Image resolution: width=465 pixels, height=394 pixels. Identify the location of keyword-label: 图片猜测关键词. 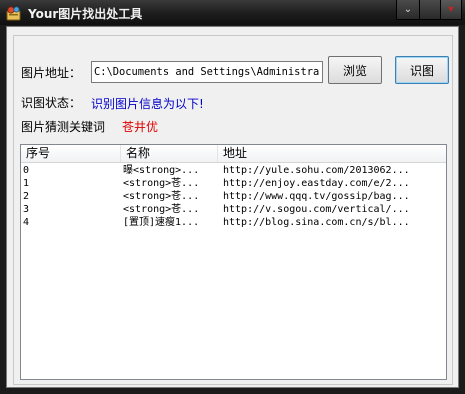
(63, 127).